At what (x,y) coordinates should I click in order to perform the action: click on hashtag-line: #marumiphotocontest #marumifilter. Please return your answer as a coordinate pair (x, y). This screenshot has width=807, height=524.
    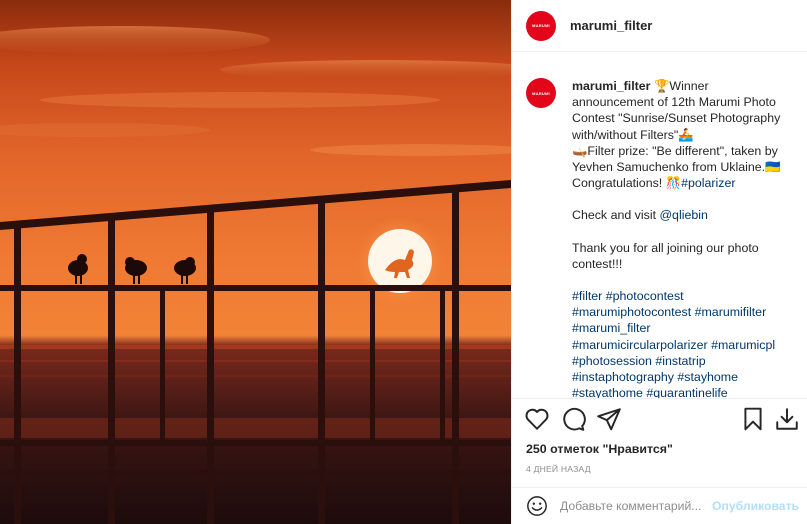
    Looking at the image, I should click on (676, 312).